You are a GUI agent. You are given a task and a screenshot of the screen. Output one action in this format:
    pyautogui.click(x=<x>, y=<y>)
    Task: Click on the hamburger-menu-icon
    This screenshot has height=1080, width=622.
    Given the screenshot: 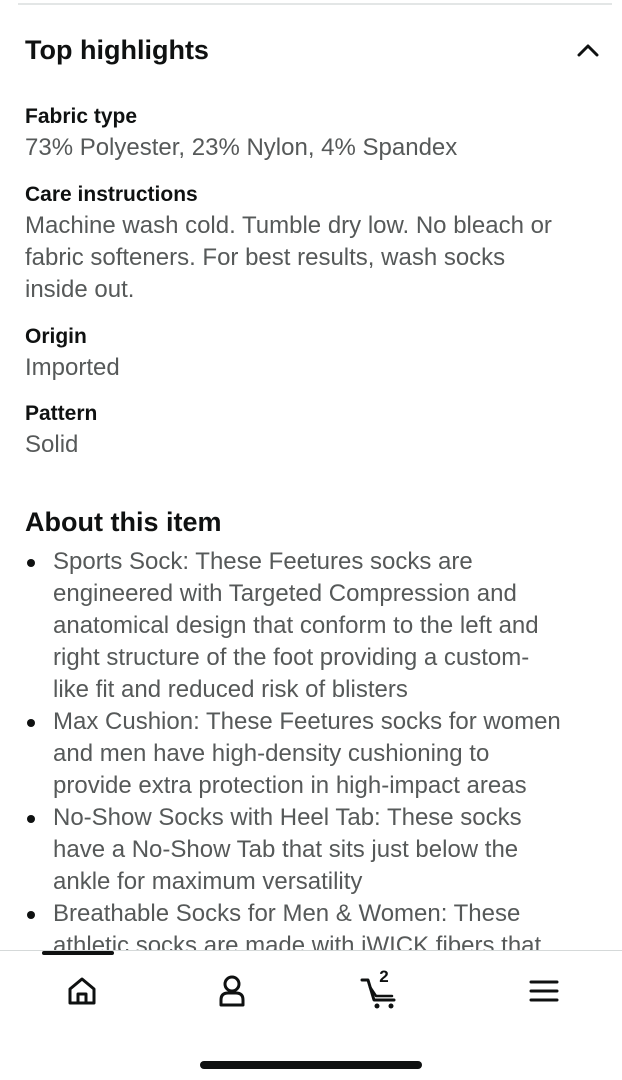 What is the action you would take?
    pyautogui.click(x=544, y=991)
    